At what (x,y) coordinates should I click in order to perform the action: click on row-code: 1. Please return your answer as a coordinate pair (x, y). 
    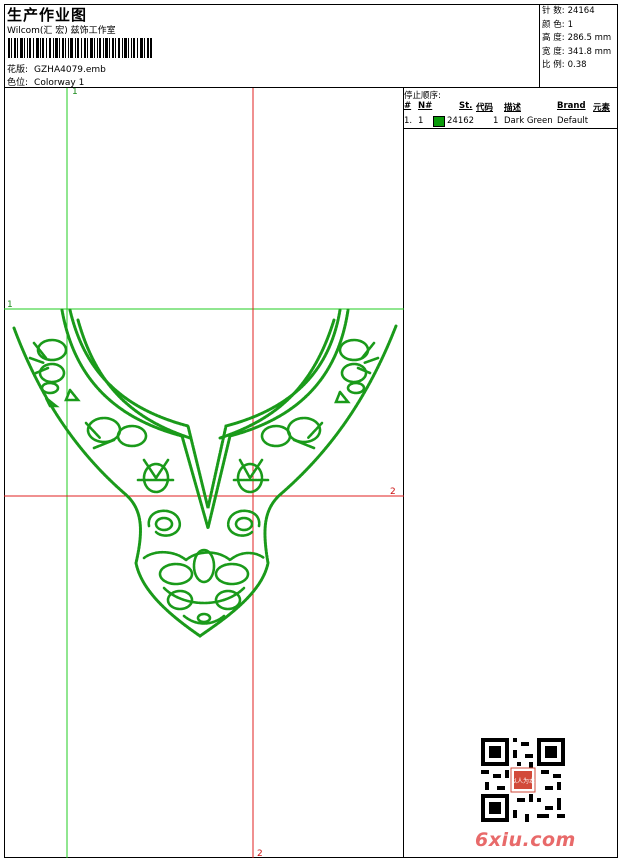
    Looking at the image, I should click on (496, 121).